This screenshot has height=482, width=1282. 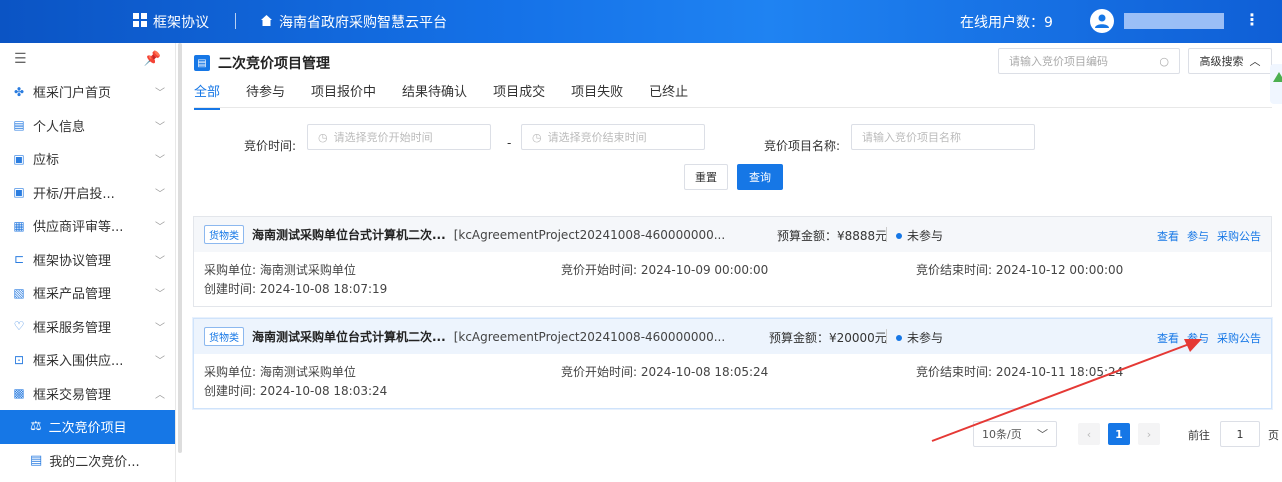 I want to click on clock-icon: ◷, so click(x=537, y=137).